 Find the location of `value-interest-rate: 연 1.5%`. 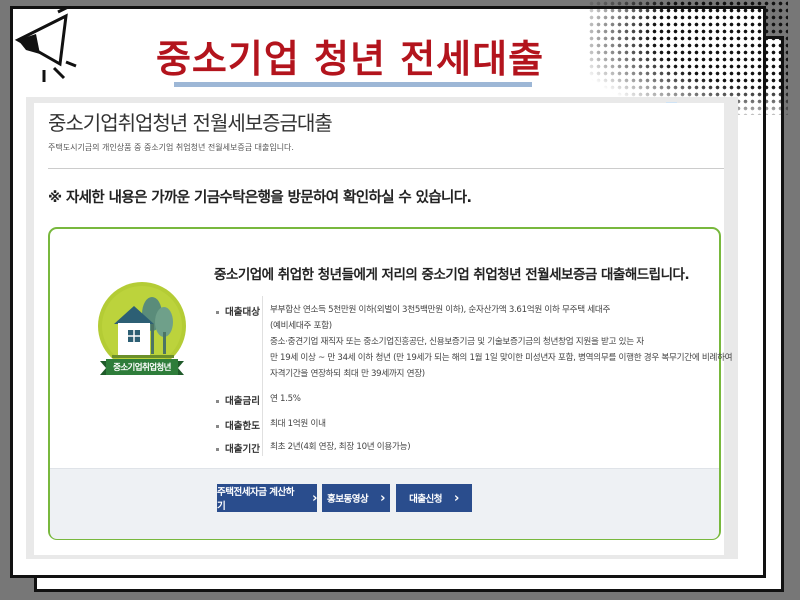

value-interest-rate: 연 1.5% is located at coordinates (285, 399).